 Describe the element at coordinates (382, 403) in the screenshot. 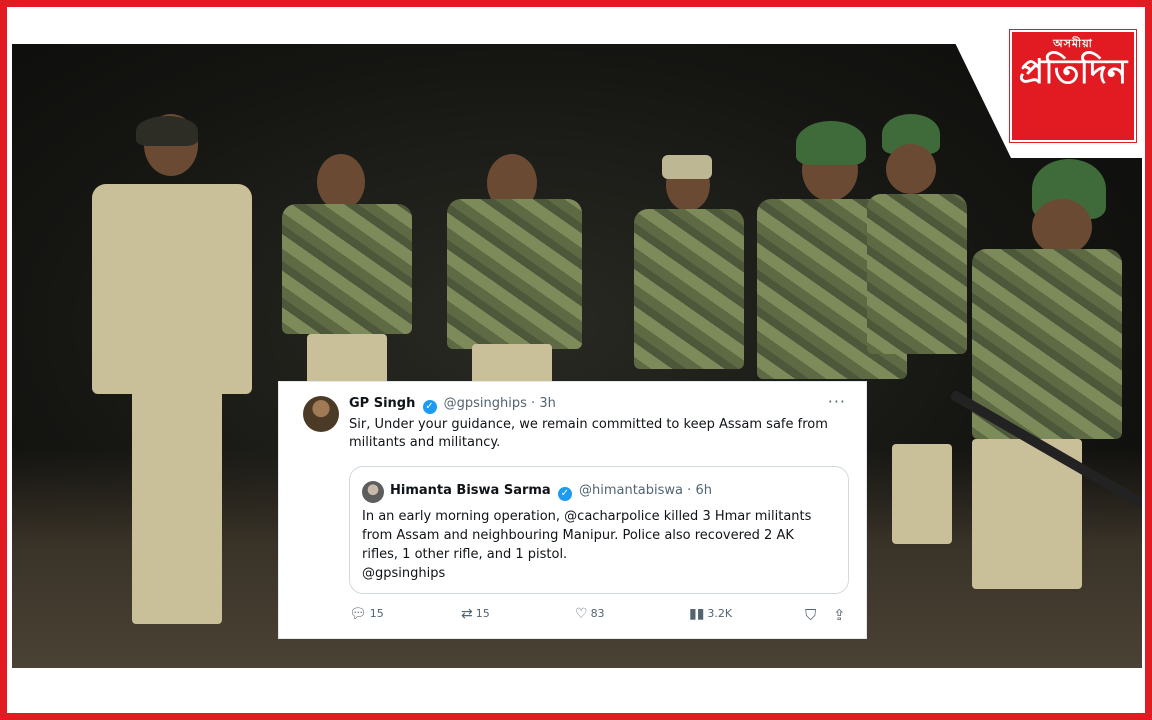

I see `author-name: GP Singh` at that location.